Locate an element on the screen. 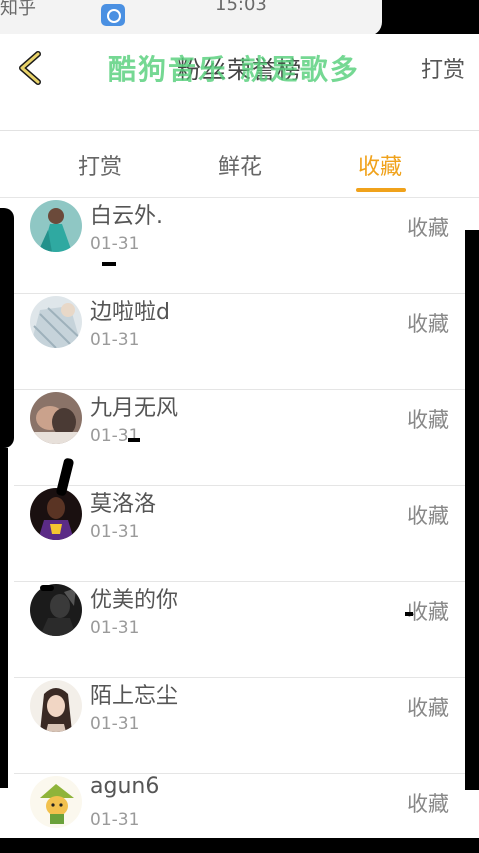  cartoon-character-avatar is located at coordinates (56, 802).